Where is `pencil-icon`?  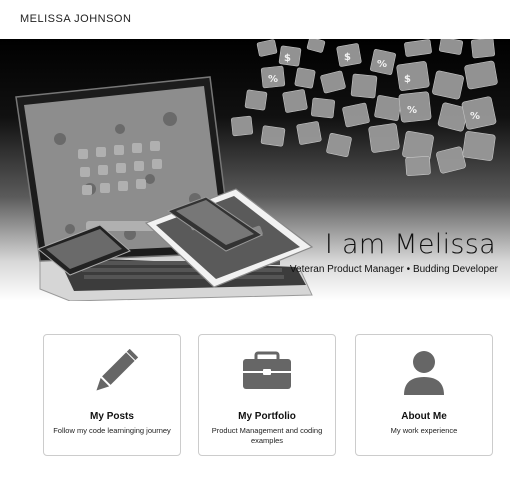 pencil-icon is located at coordinates (112, 373).